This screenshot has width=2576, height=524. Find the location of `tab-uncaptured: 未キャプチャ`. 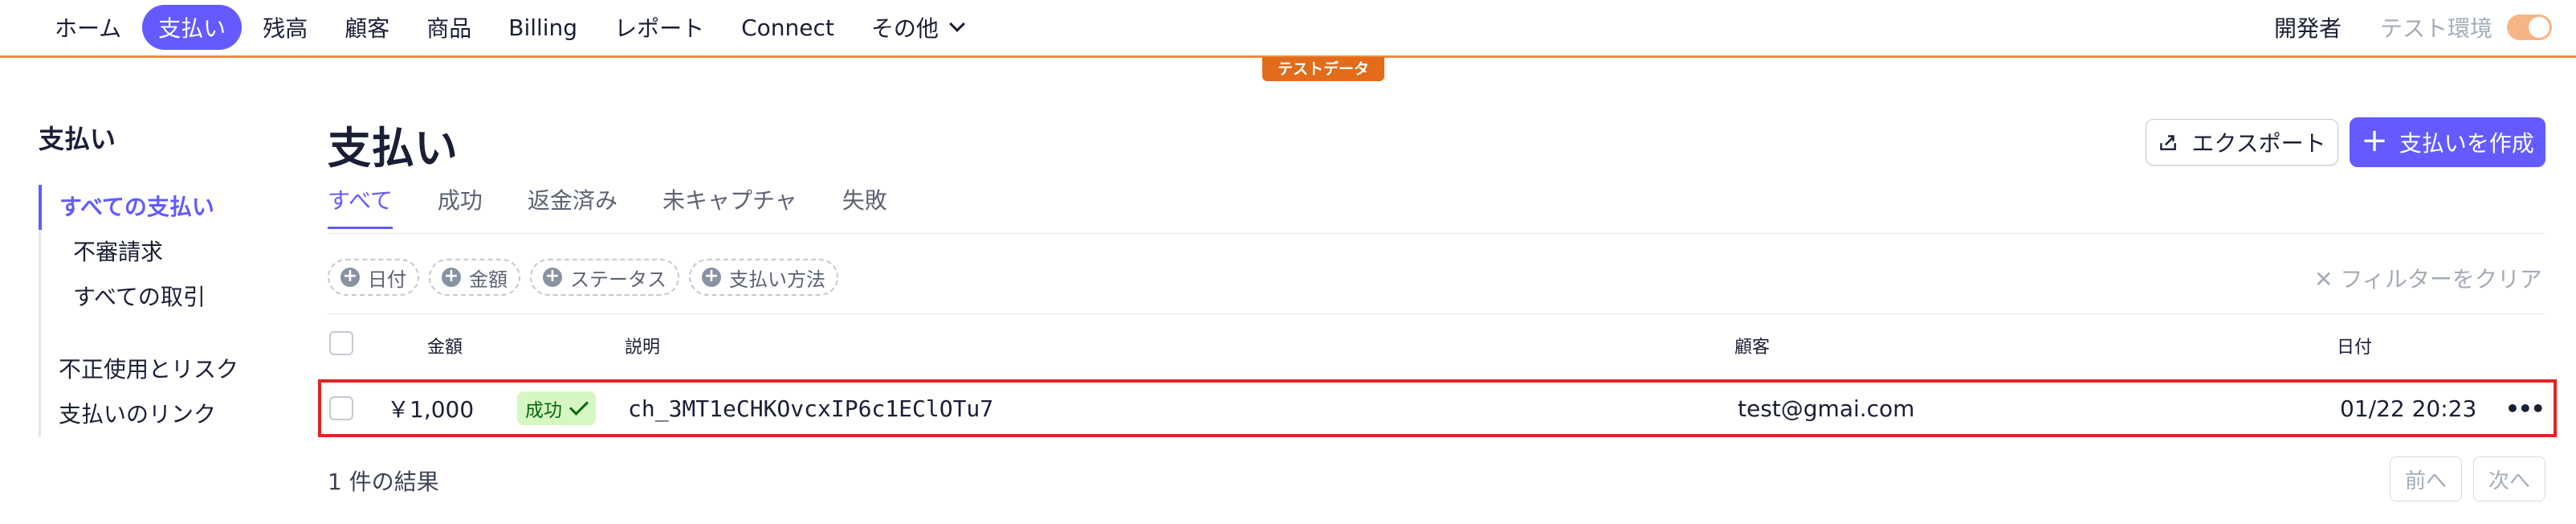

tab-uncaptured: 未キャプチャ is located at coordinates (729, 206).